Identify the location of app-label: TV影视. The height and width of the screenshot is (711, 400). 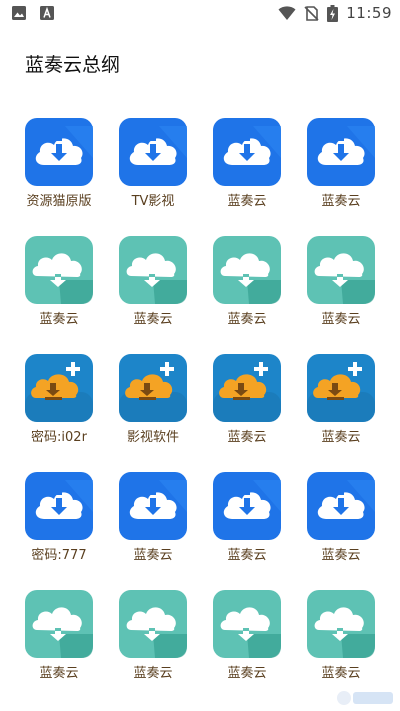
(153, 201).